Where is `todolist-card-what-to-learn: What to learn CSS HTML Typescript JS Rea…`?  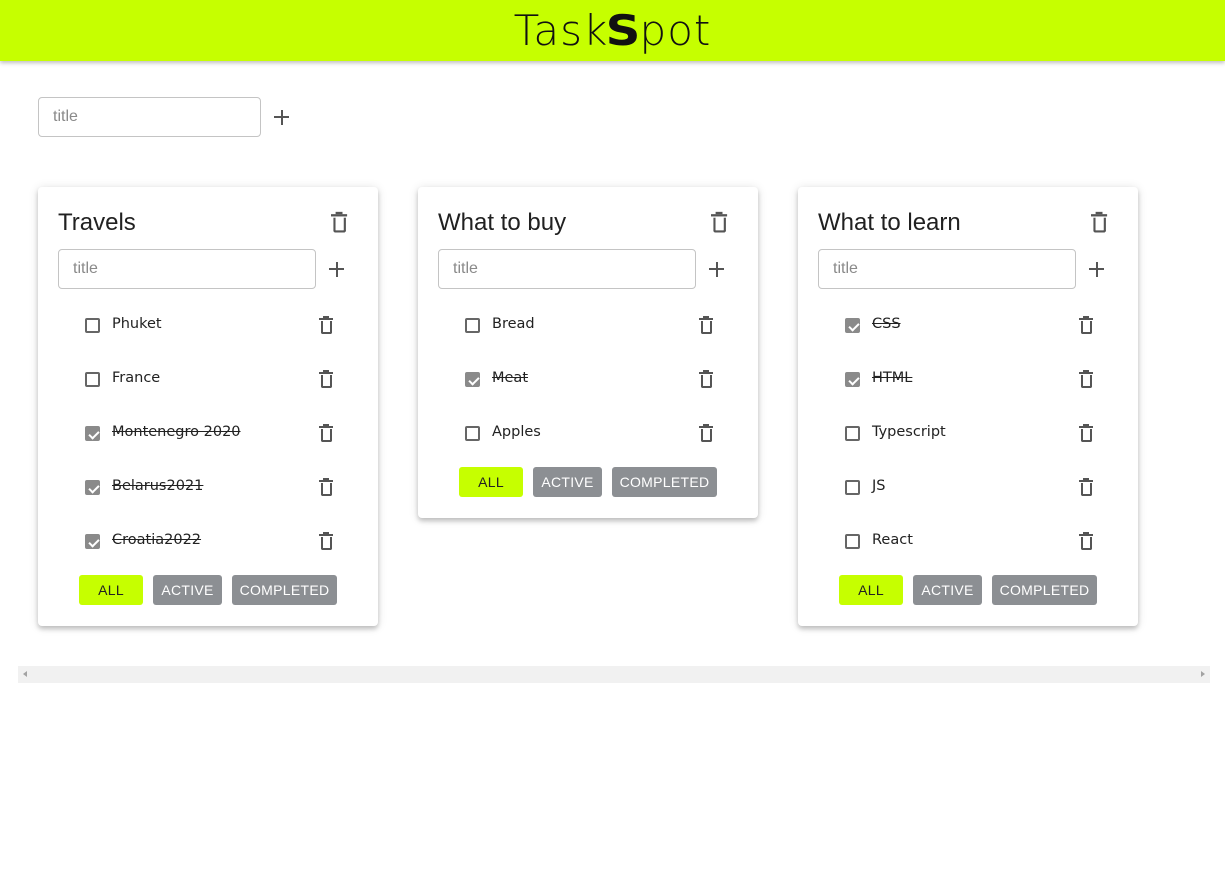 todolist-card-what-to-learn: What to learn CSS HTML Typescript JS Rea… is located at coordinates (968, 406).